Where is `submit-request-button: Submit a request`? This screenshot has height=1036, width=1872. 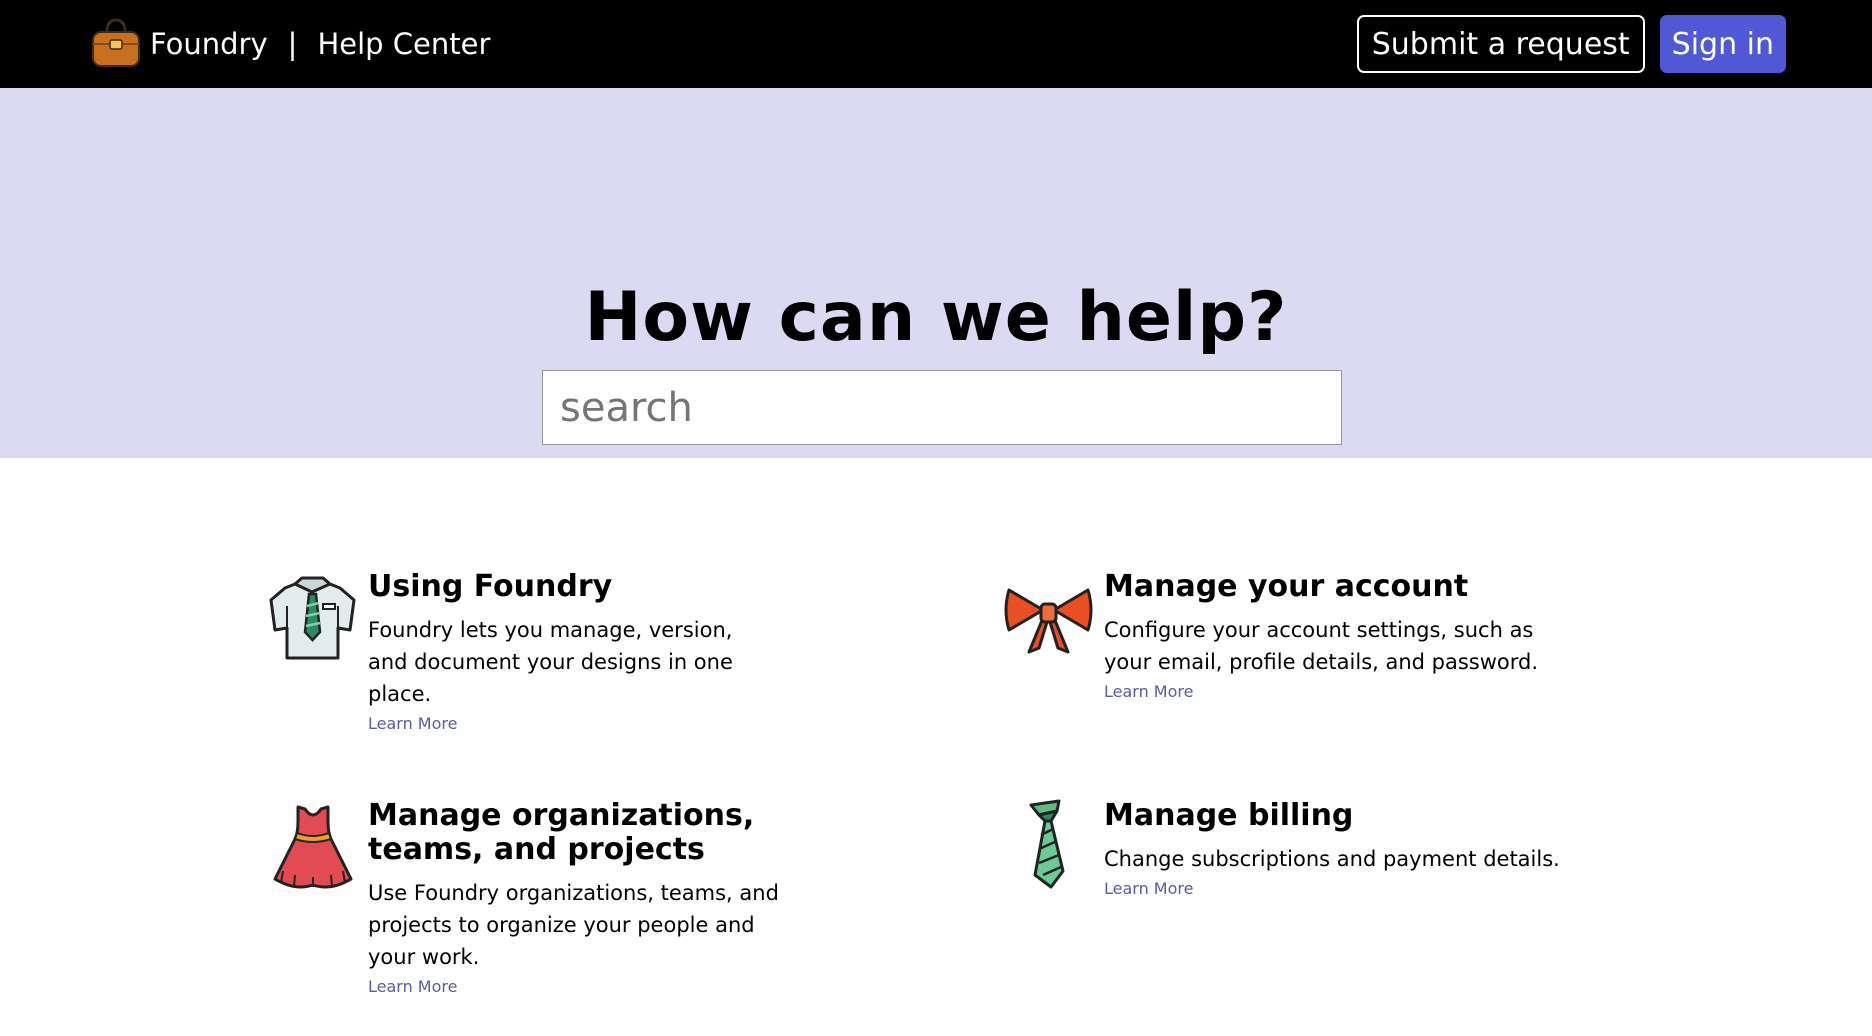
submit-request-button: Submit a request is located at coordinates (1500, 44).